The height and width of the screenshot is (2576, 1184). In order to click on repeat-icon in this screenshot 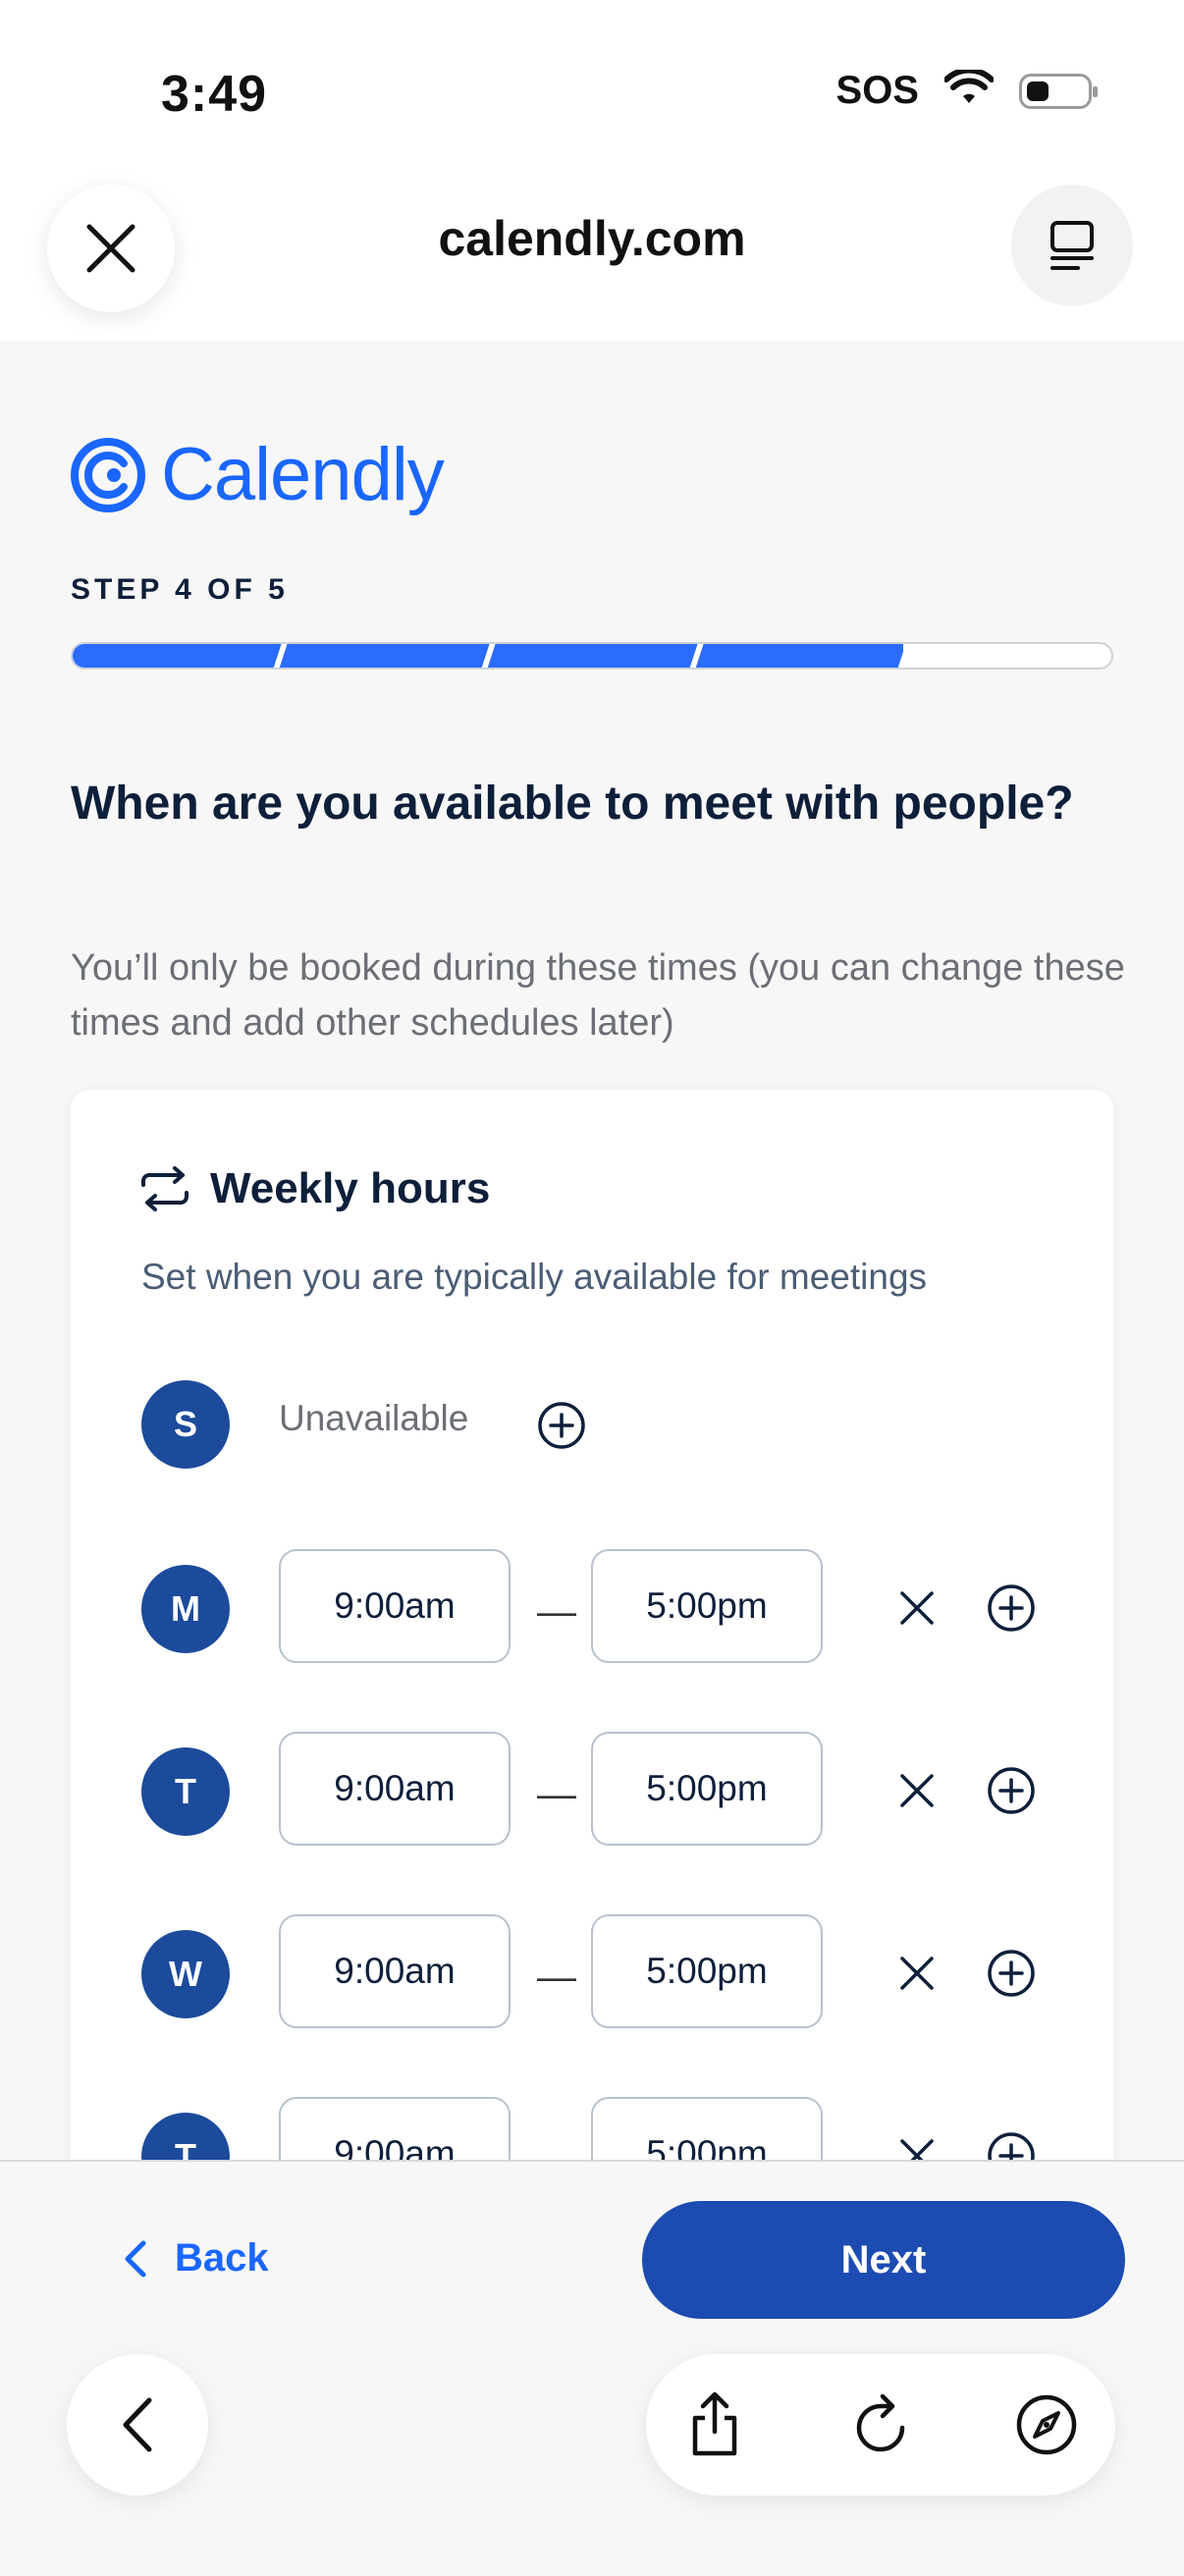, I will do `click(164, 1188)`.